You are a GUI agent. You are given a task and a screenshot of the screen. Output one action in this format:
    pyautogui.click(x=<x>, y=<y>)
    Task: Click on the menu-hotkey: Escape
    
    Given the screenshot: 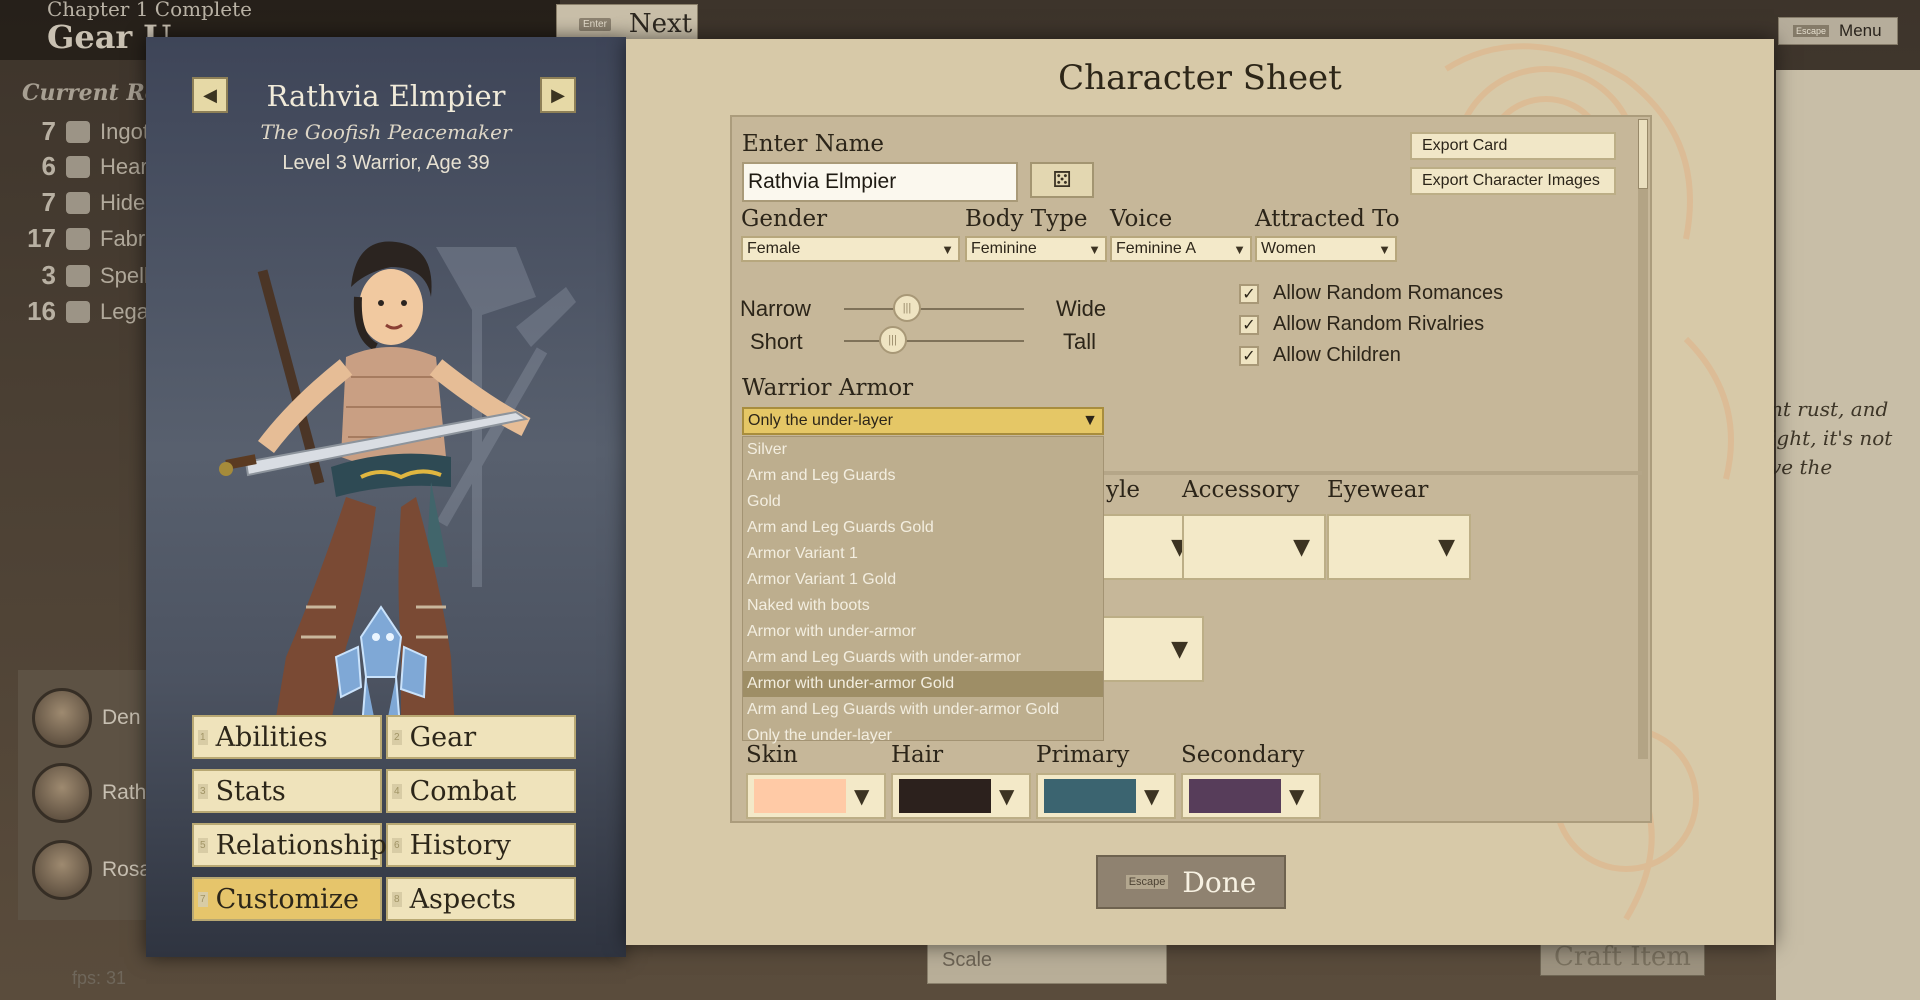 What is the action you would take?
    pyautogui.click(x=1811, y=31)
    